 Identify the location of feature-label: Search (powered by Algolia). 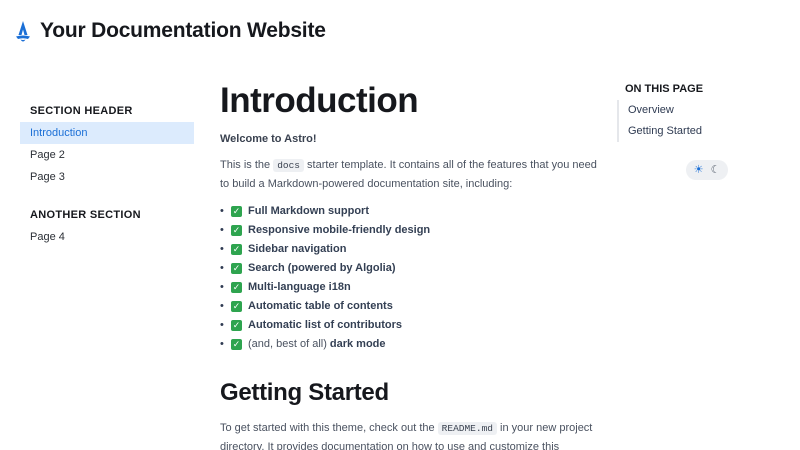
(322, 268).